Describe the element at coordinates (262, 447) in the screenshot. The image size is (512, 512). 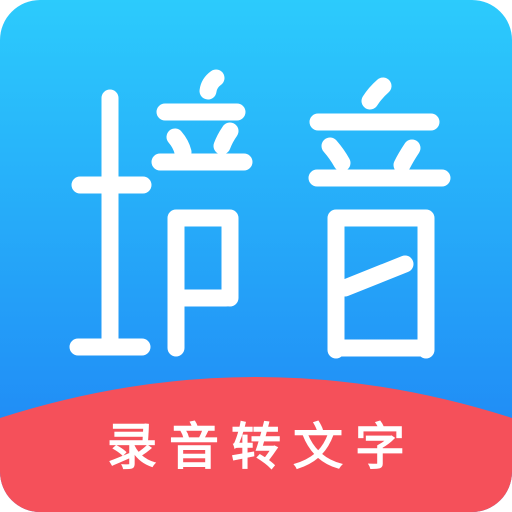
I see `app-subtitle: 录音转文字` at that location.